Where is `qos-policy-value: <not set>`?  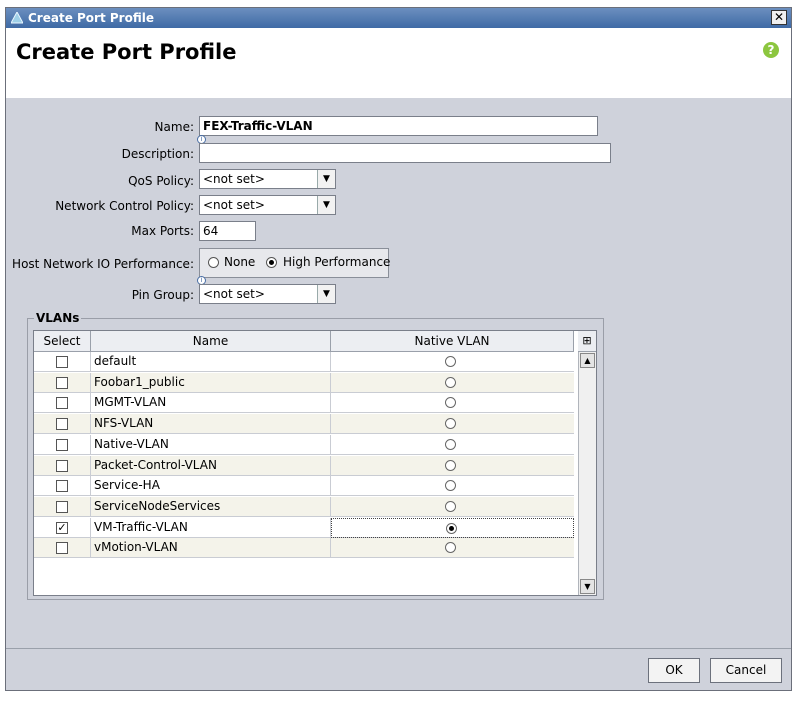 qos-policy-value: <not set> is located at coordinates (234, 179).